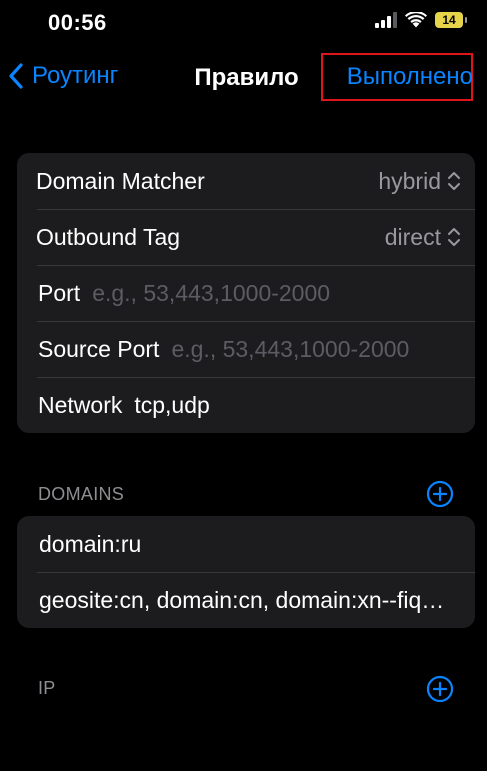 The height and width of the screenshot is (771, 487). What do you see at coordinates (120, 180) in the screenshot?
I see `domain-matcher-label: Domain Matcher` at bounding box center [120, 180].